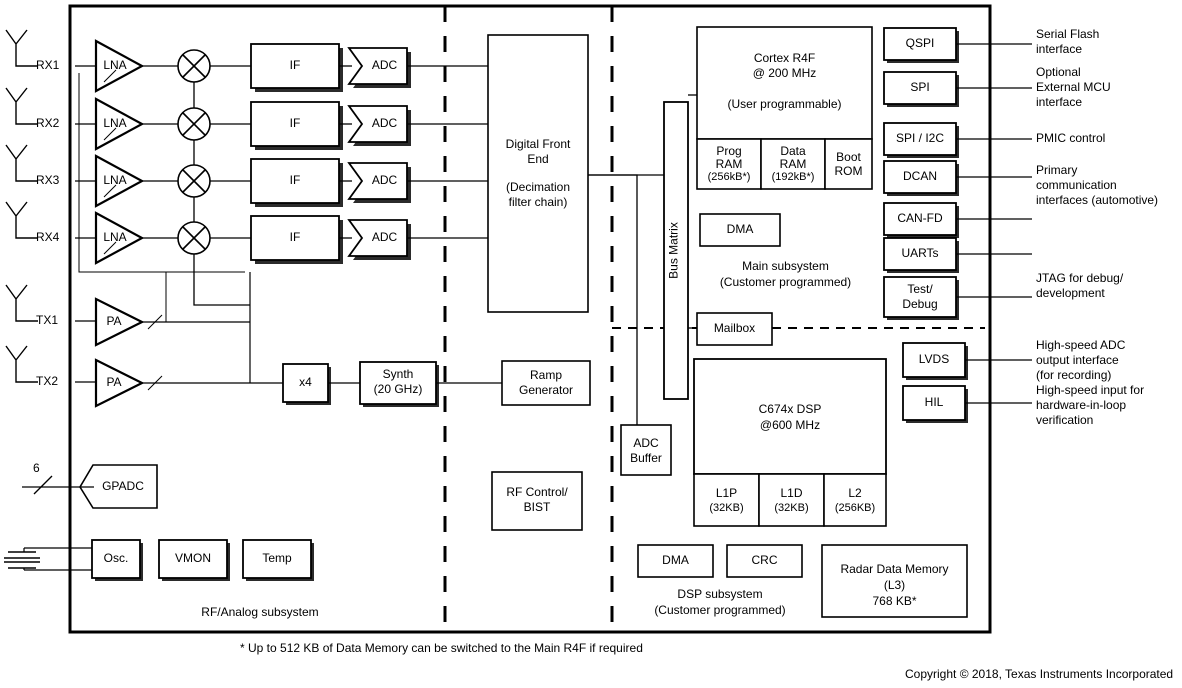  I want to click on main-subsystem-caption-line1: Main subsystem, so click(785, 266).